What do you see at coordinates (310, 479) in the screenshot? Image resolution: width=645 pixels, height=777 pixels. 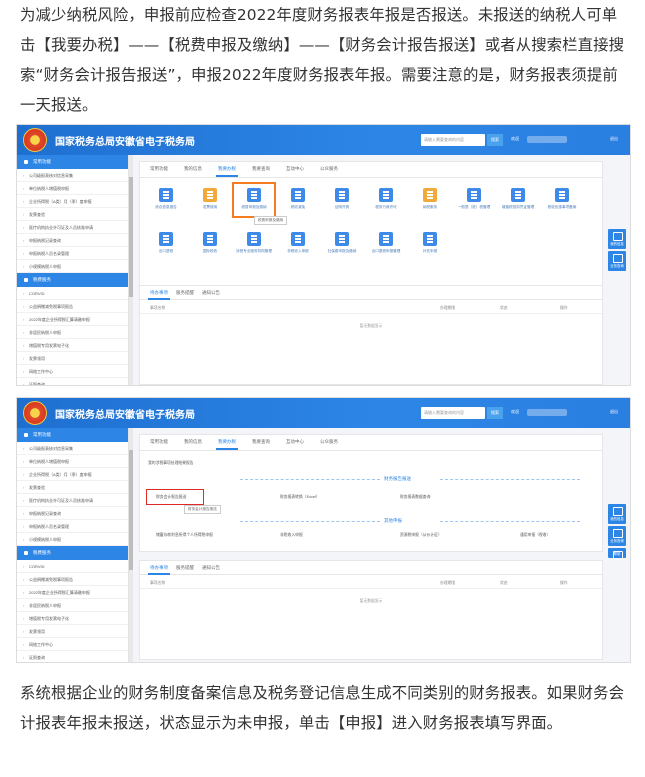 I see `divider` at bounding box center [310, 479].